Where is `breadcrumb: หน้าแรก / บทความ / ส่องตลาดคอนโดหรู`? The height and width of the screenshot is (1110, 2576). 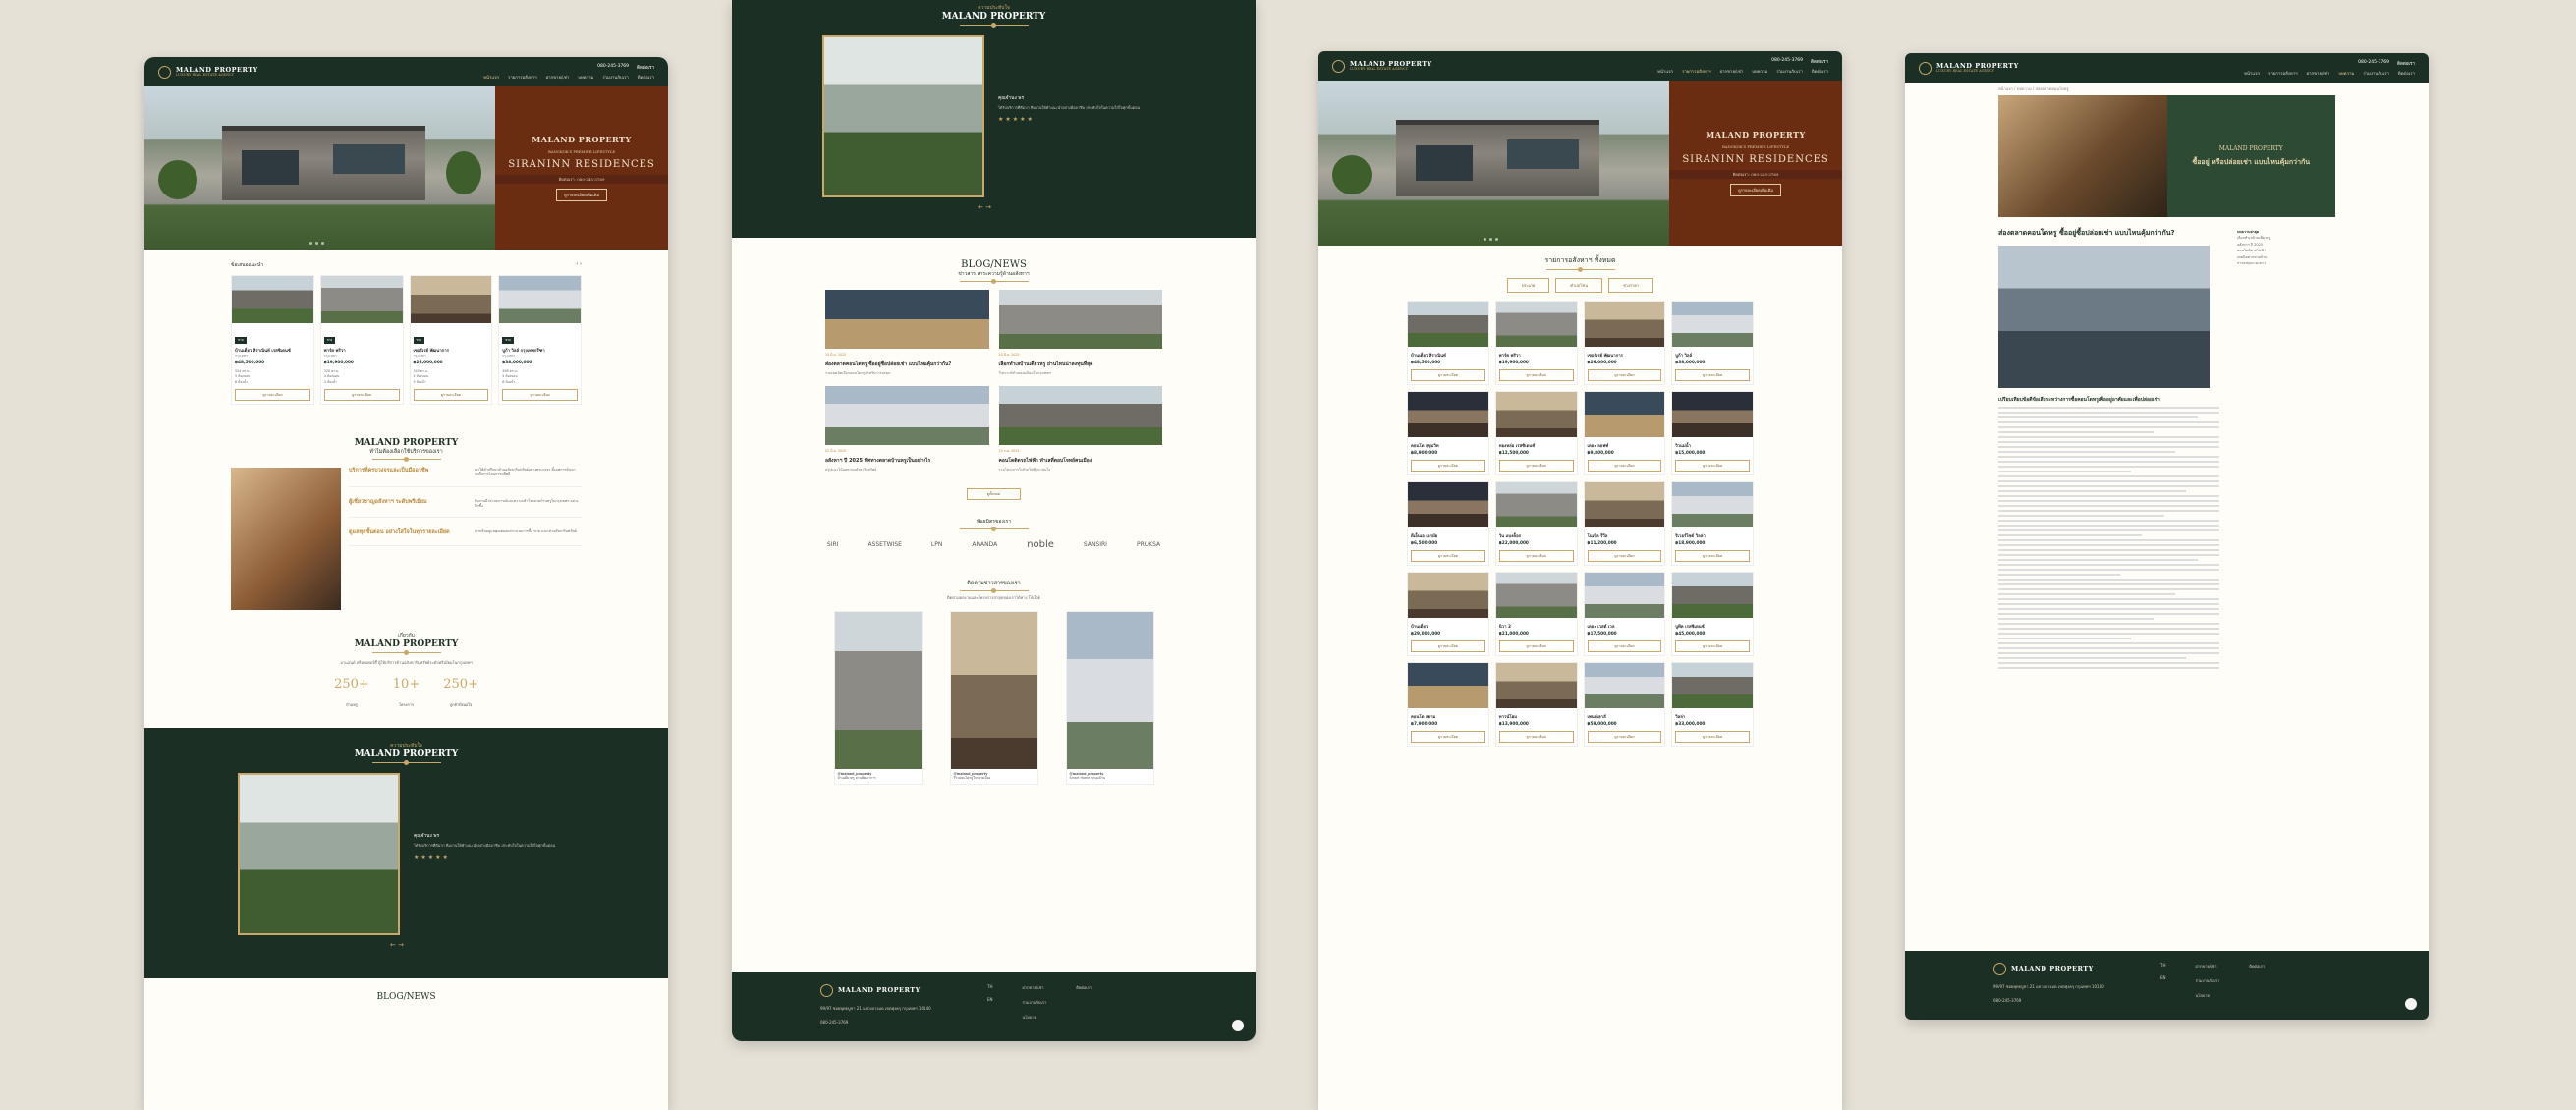
breadcrumb: หน้าแรก / บทความ / ส่องตลาดคอนโดหรู is located at coordinates (2167, 89).